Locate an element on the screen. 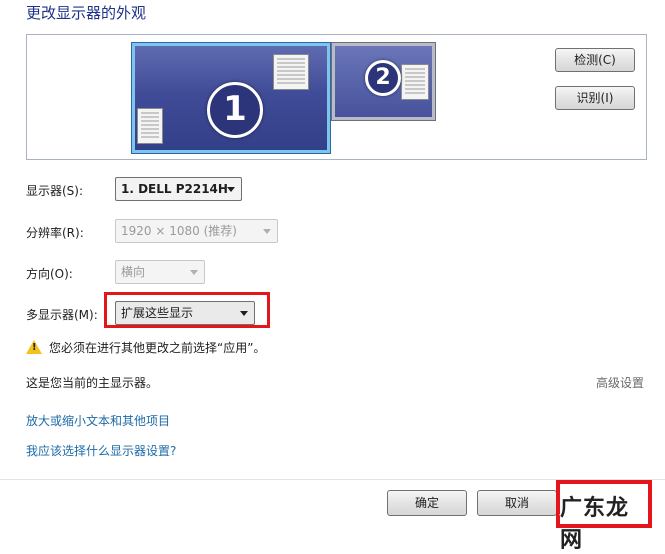 The height and width of the screenshot is (554, 665). monitor-1: 1 is located at coordinates (231, 98).